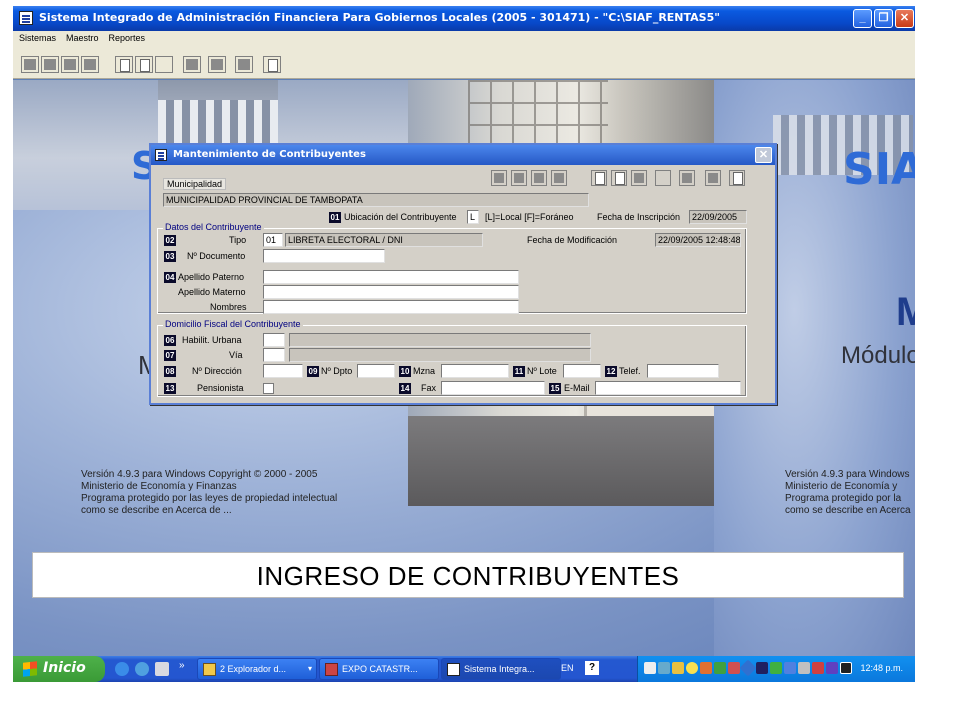 Image resolution: width=960 pixels, height=720 pixels. I want to click on dialog-titlebar: Mantenimiento de Contribuyentes ✕, so click(463, 155).